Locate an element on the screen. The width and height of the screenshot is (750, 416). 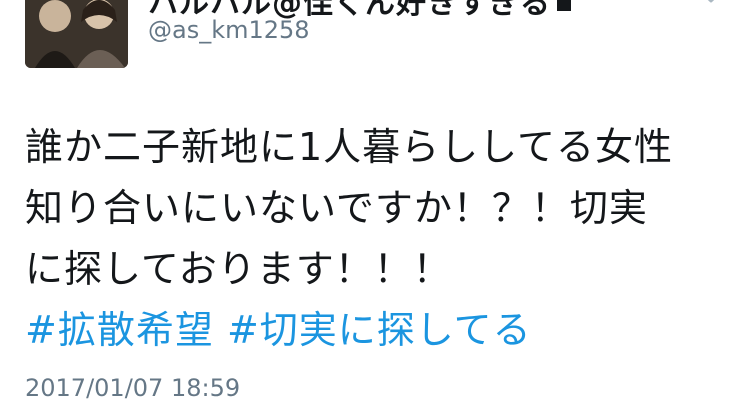
tweet-timestamp: 2017/01/07 18:59 is located at coordinates (132, 388).